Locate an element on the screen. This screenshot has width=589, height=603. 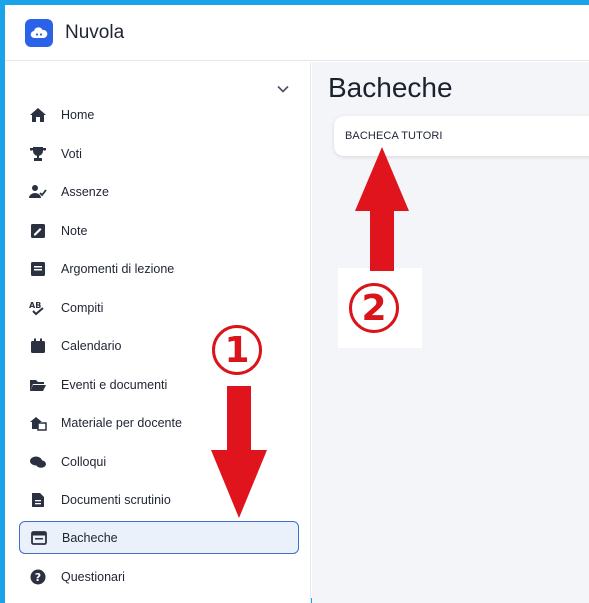
sidebar-item-label: Note is located at coordinates (74, 230).